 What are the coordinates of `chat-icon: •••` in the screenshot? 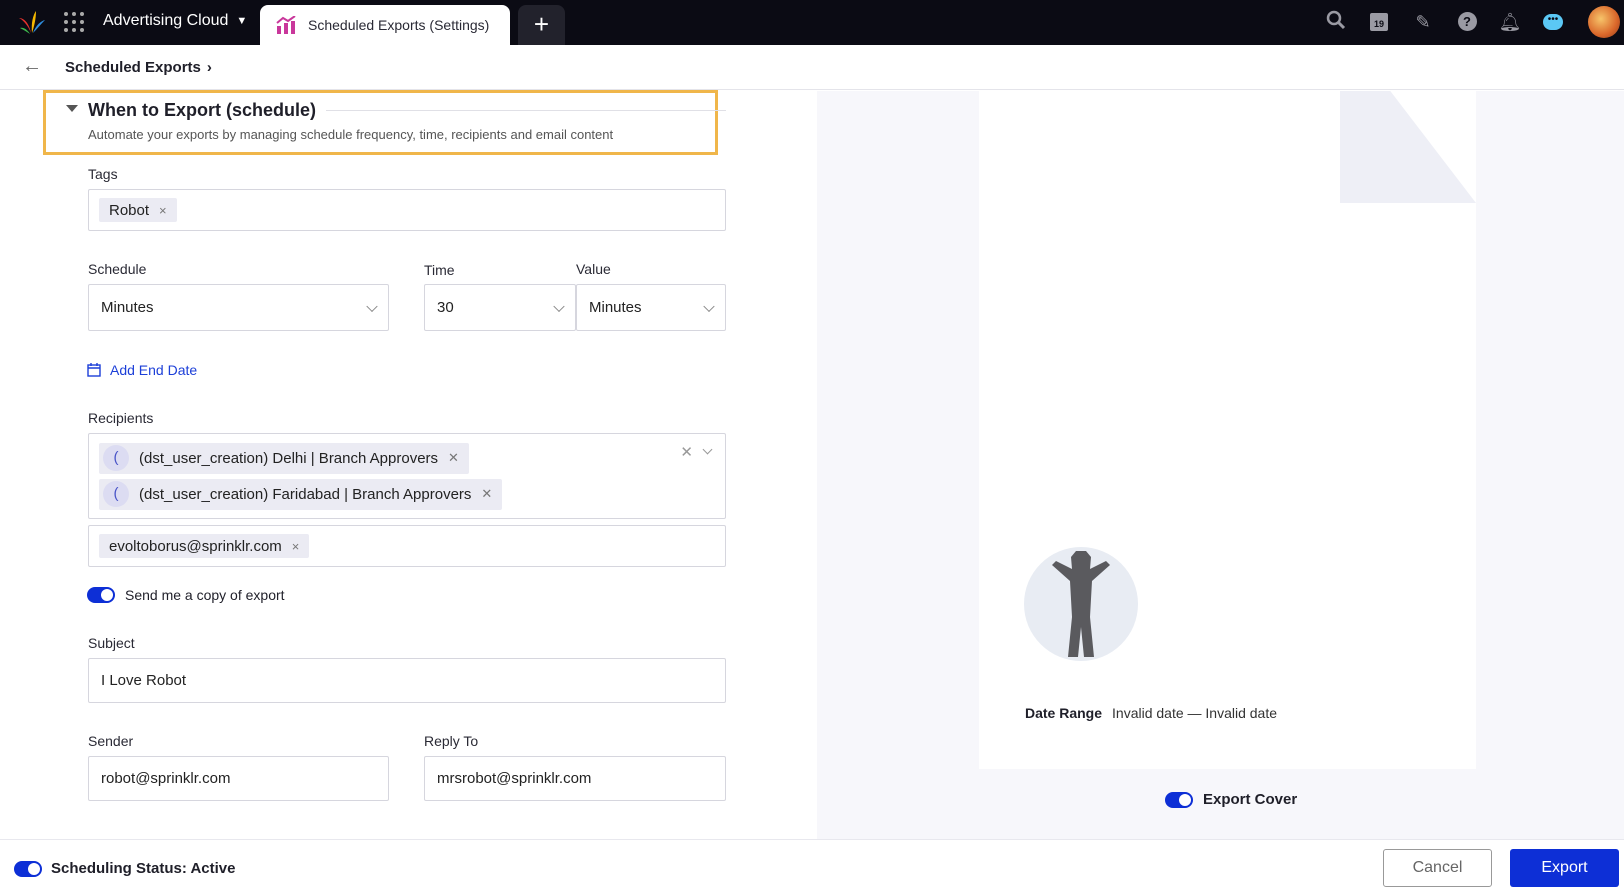 It's located at (1553, 22).